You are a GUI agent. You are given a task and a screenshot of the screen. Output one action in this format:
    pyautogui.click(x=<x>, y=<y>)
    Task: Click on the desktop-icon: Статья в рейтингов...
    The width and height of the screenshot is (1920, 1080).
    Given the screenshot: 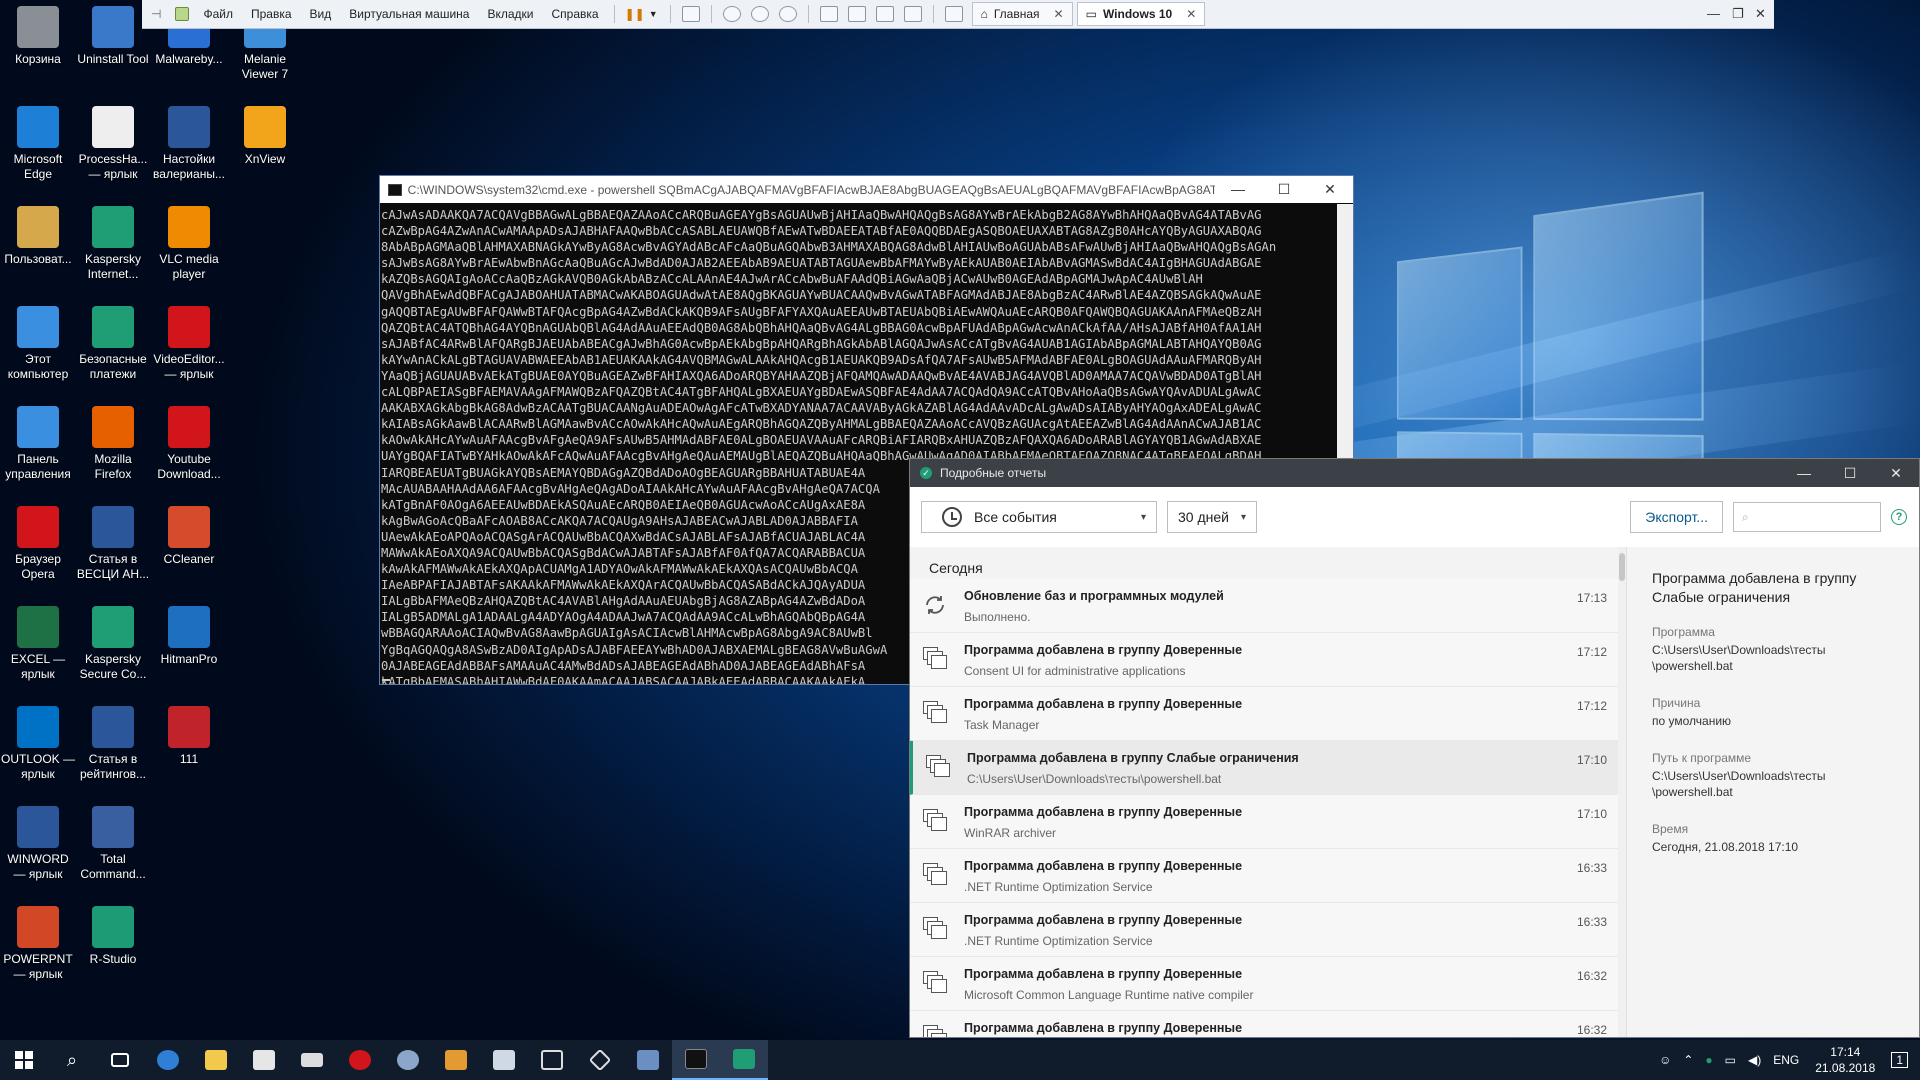 What is the action you would take?
    pyautogui.click(x=113, y=741)
    